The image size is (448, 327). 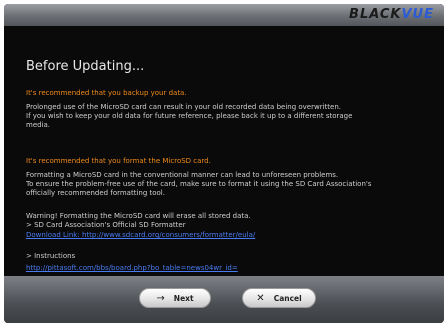 I want to click on cancel-button-label: Cancel, so click(x=287, y=298).